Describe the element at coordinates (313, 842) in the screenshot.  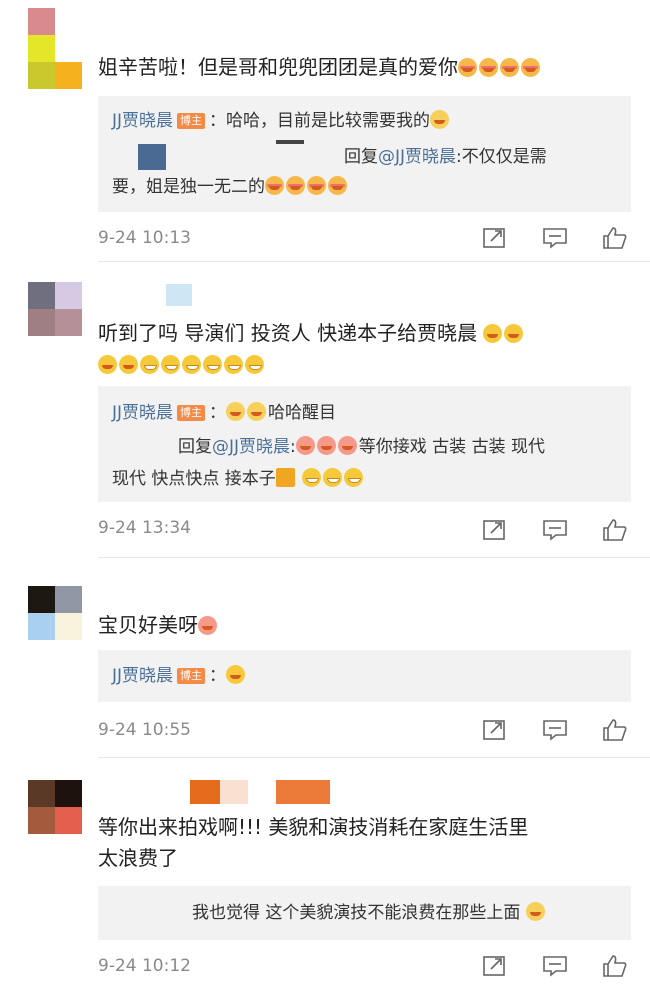
I see `comment-text: 等你出来拍戏啊!!! 美貌和演技消耗在家庭生活里 太浪费了` at that location.